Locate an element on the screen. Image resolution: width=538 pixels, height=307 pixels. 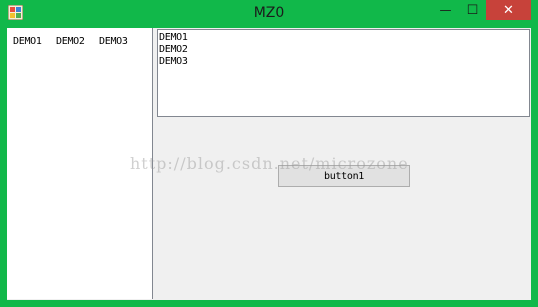
textbox-line: DEMO3 is located at coordinates (173, 61).